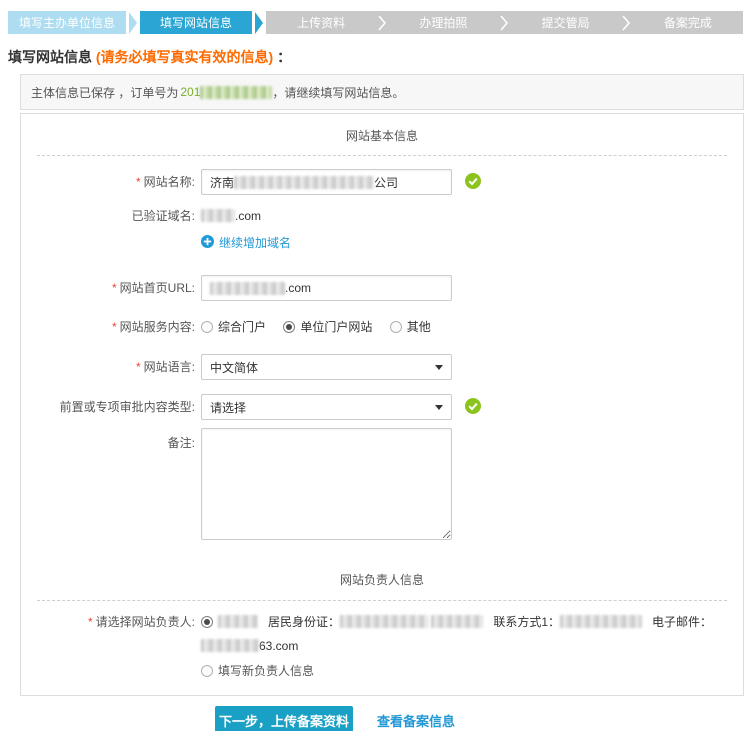  Describe the element at coordinates (416, 720) in the screenshot. I see `view-filing-info-link: 查看备案信息` at that location.